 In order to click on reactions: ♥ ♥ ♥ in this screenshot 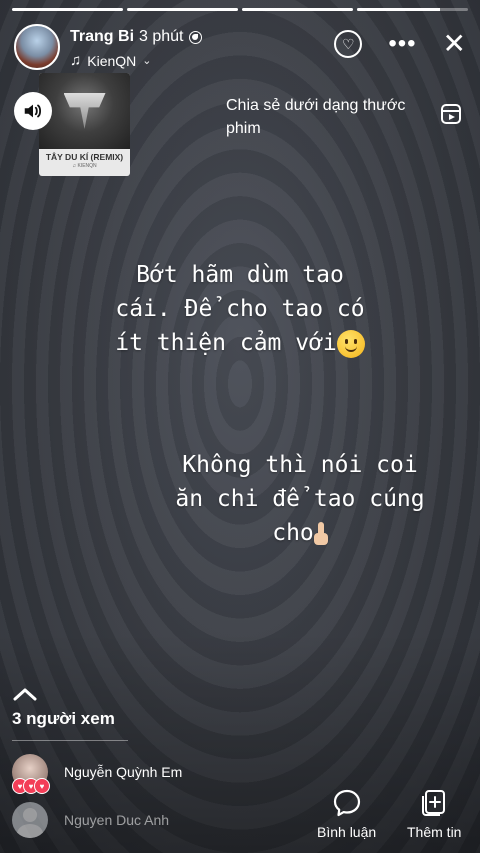, I will do `click(31, 786)`.